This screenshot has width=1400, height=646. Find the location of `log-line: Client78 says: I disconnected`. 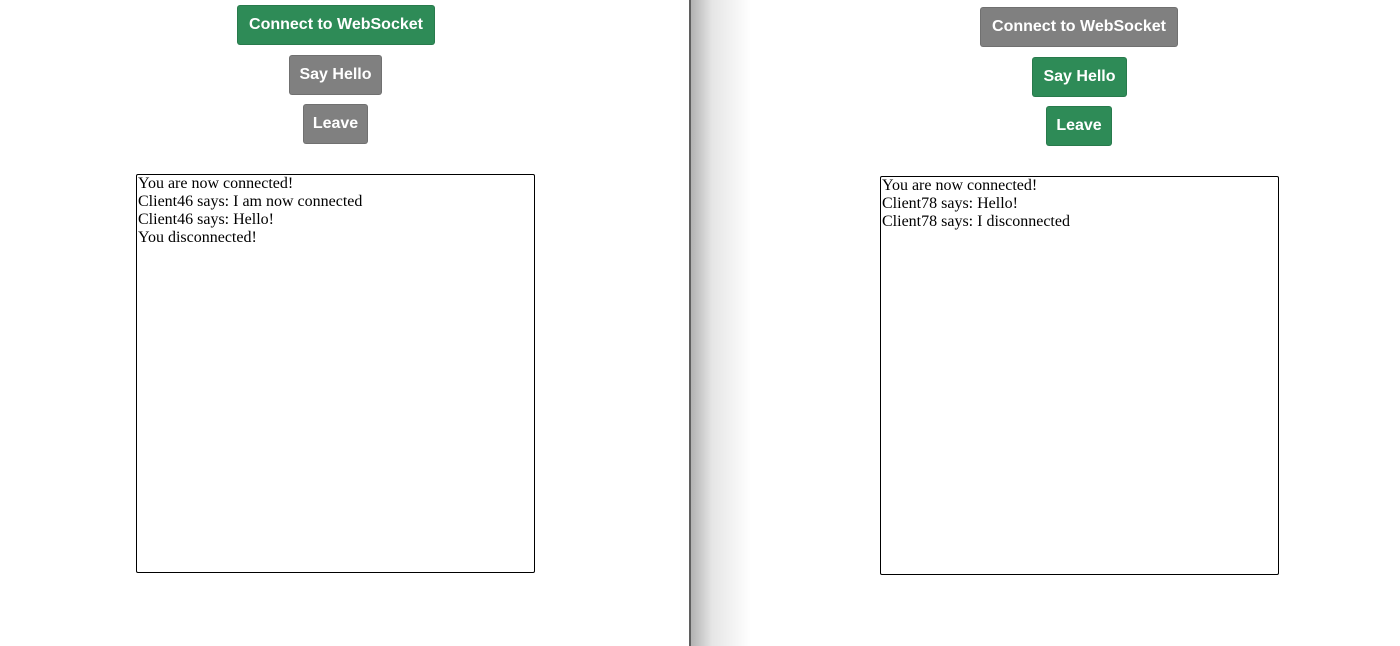

log-line: Client78 says: I disconnected is located at coordinates (976, 221).